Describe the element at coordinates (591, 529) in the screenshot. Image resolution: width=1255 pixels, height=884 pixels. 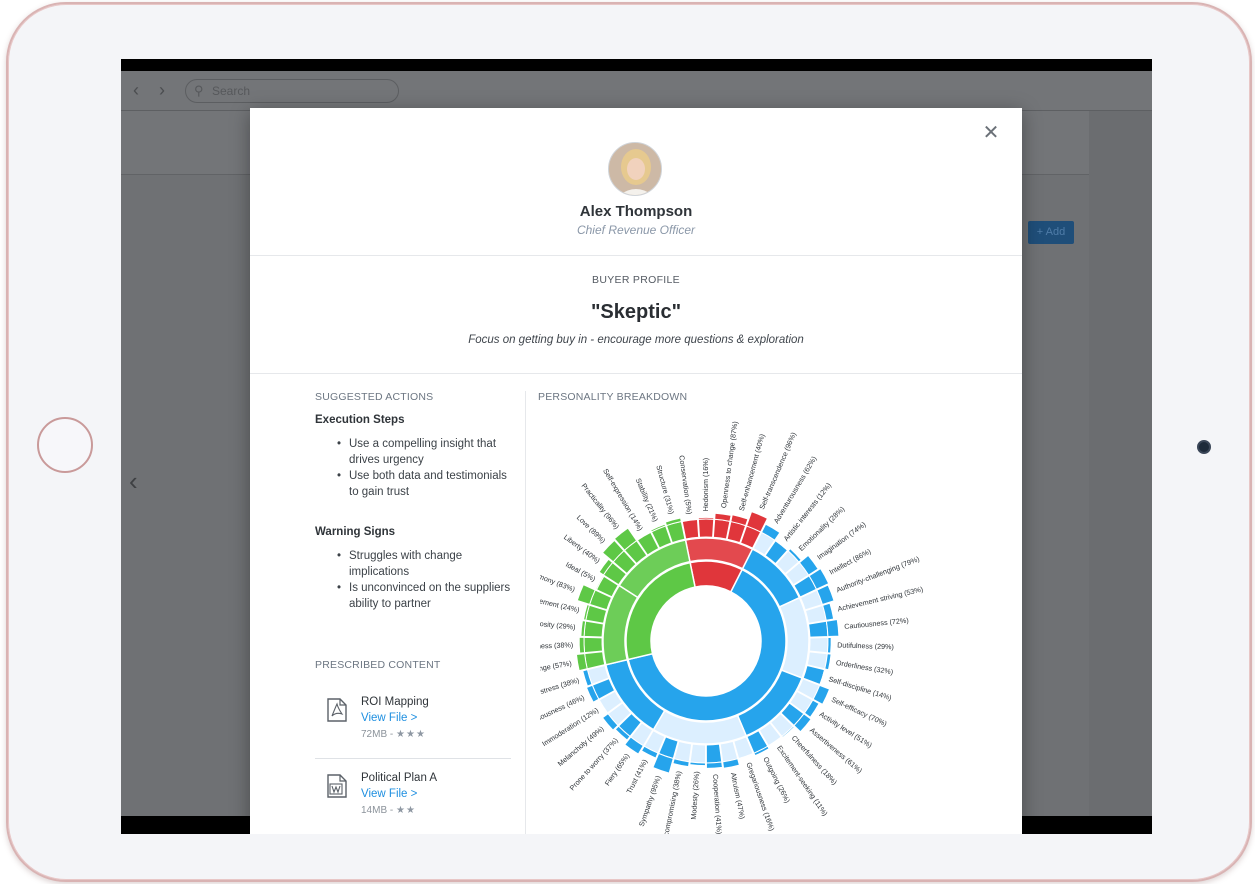
I see `sunburst-label: Love (89%)` at that location.